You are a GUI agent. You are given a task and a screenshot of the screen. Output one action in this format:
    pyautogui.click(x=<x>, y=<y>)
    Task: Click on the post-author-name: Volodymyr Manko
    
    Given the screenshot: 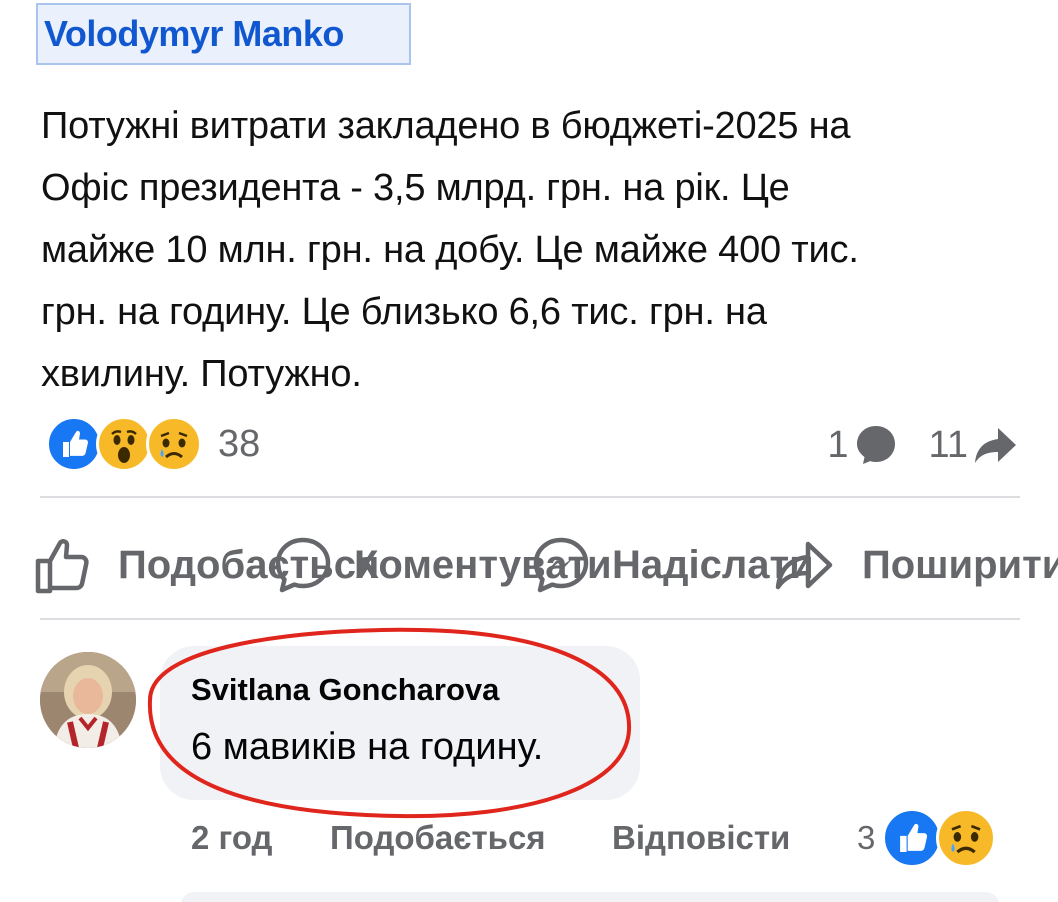 What is the action you would take?
    pyautogui.click(x=194, y=34)
    